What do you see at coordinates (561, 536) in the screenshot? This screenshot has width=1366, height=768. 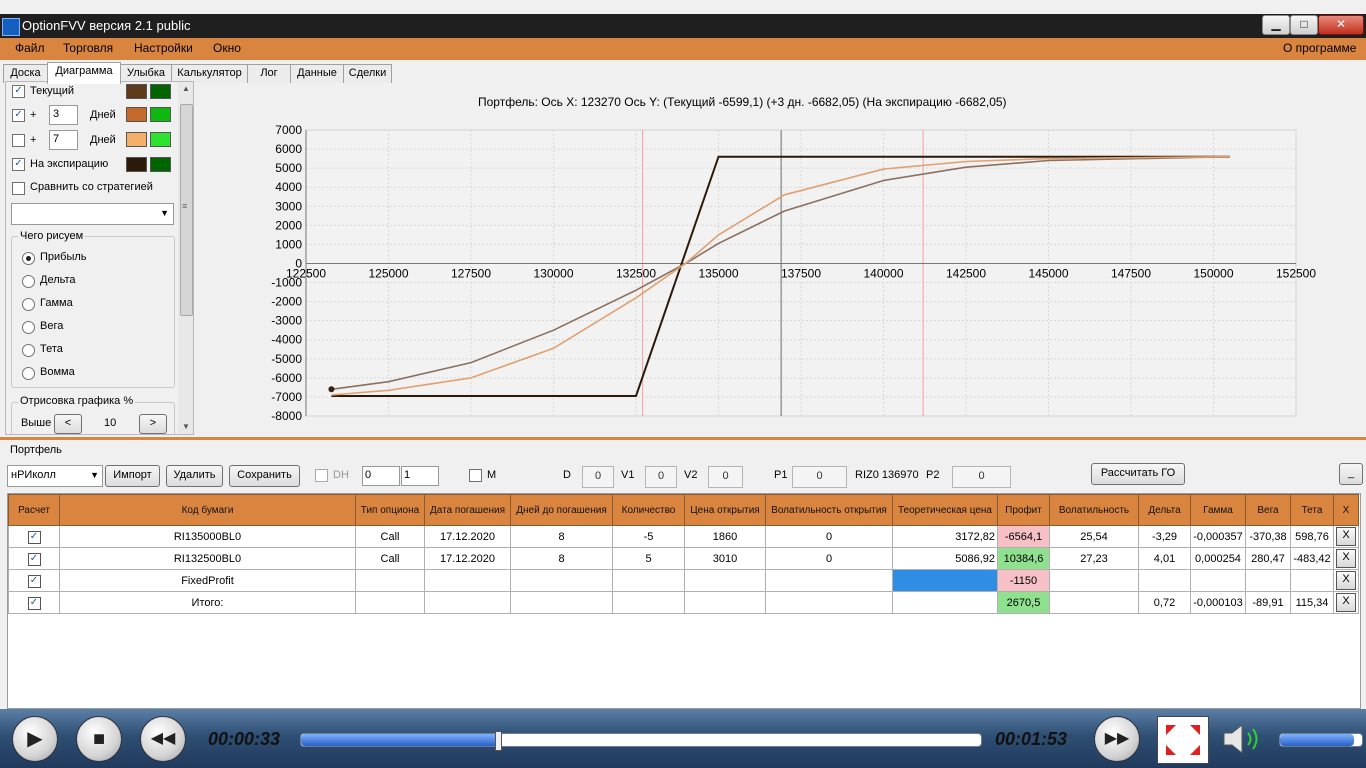 I see `days-cell: 8` at bounding box center [561, 536].